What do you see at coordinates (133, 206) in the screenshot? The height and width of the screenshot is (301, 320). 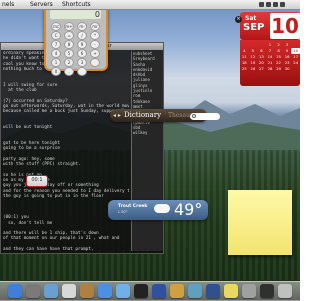 I see `weather-city: Trout Creek` at bounding box center [133, 206].